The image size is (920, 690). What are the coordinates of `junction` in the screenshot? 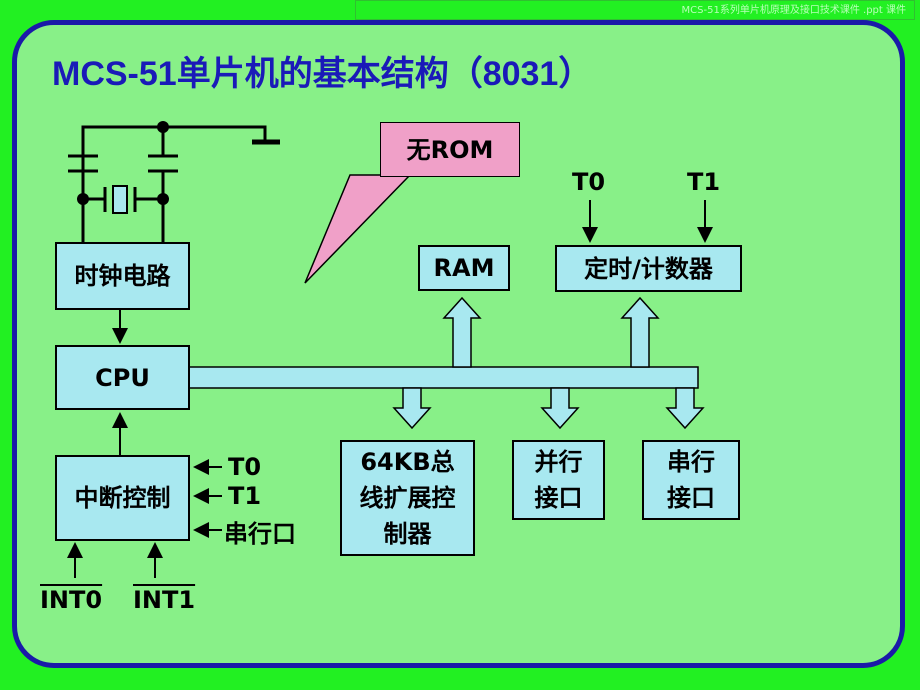 It's located at (163, 127).